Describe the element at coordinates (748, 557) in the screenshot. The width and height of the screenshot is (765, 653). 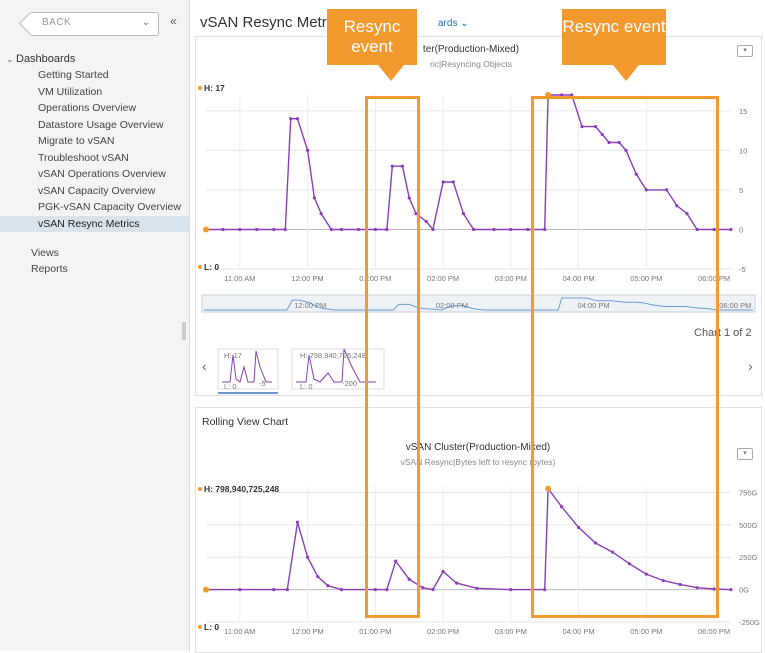
I see `y-tick-label: 250G` at that location.